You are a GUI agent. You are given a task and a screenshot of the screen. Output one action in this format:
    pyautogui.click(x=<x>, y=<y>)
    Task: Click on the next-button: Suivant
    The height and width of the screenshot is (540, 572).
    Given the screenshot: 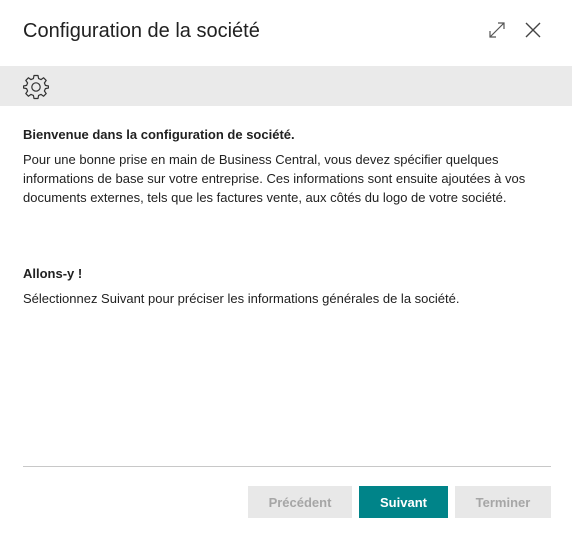 What is the action you would take?
    pyautogui.click(x=403, y=502)
    